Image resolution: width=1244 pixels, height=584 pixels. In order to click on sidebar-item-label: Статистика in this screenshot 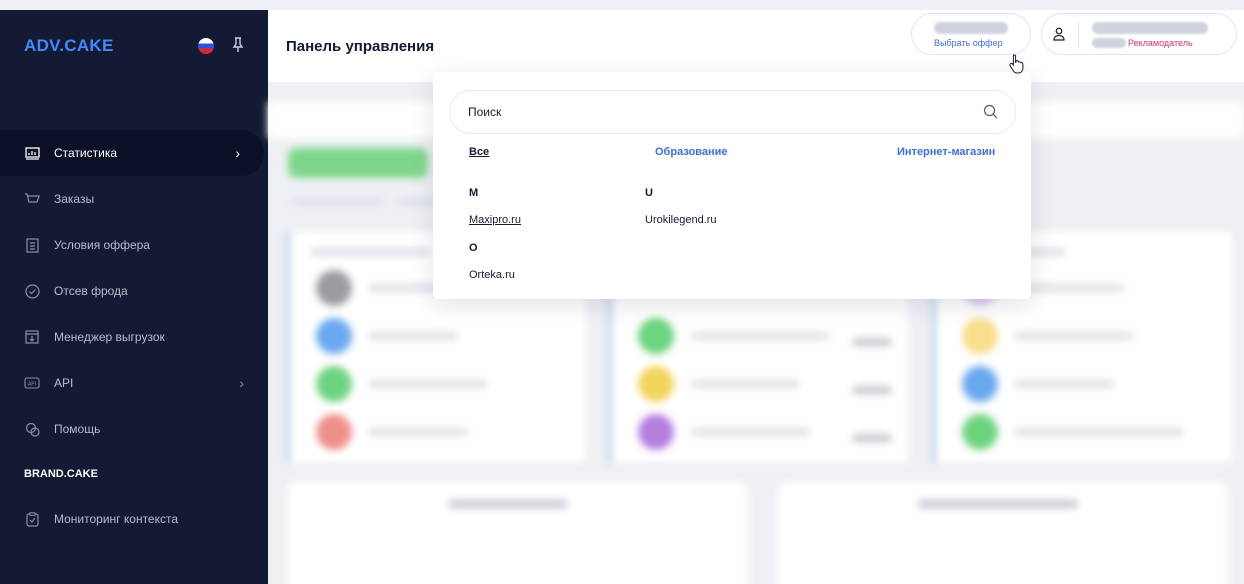, I will do `click(86, 153)`.